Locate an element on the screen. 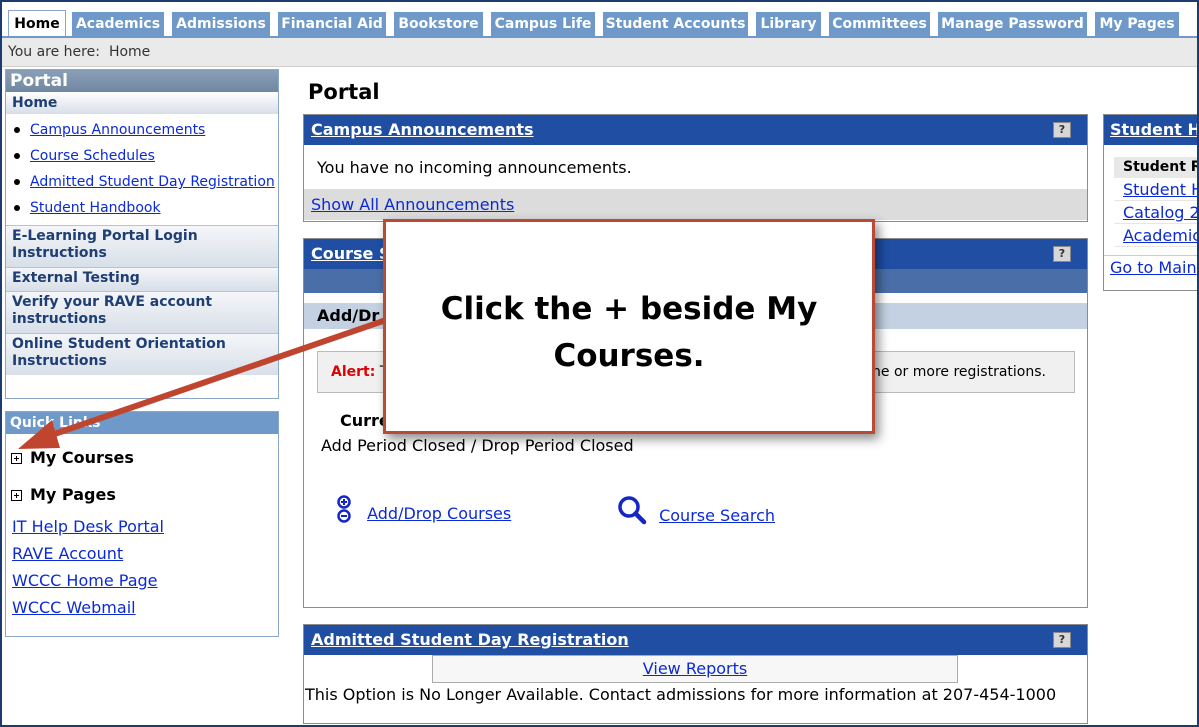 This screenshot has height=727, width=1199. search-icon is located at coordinates (632, 510).